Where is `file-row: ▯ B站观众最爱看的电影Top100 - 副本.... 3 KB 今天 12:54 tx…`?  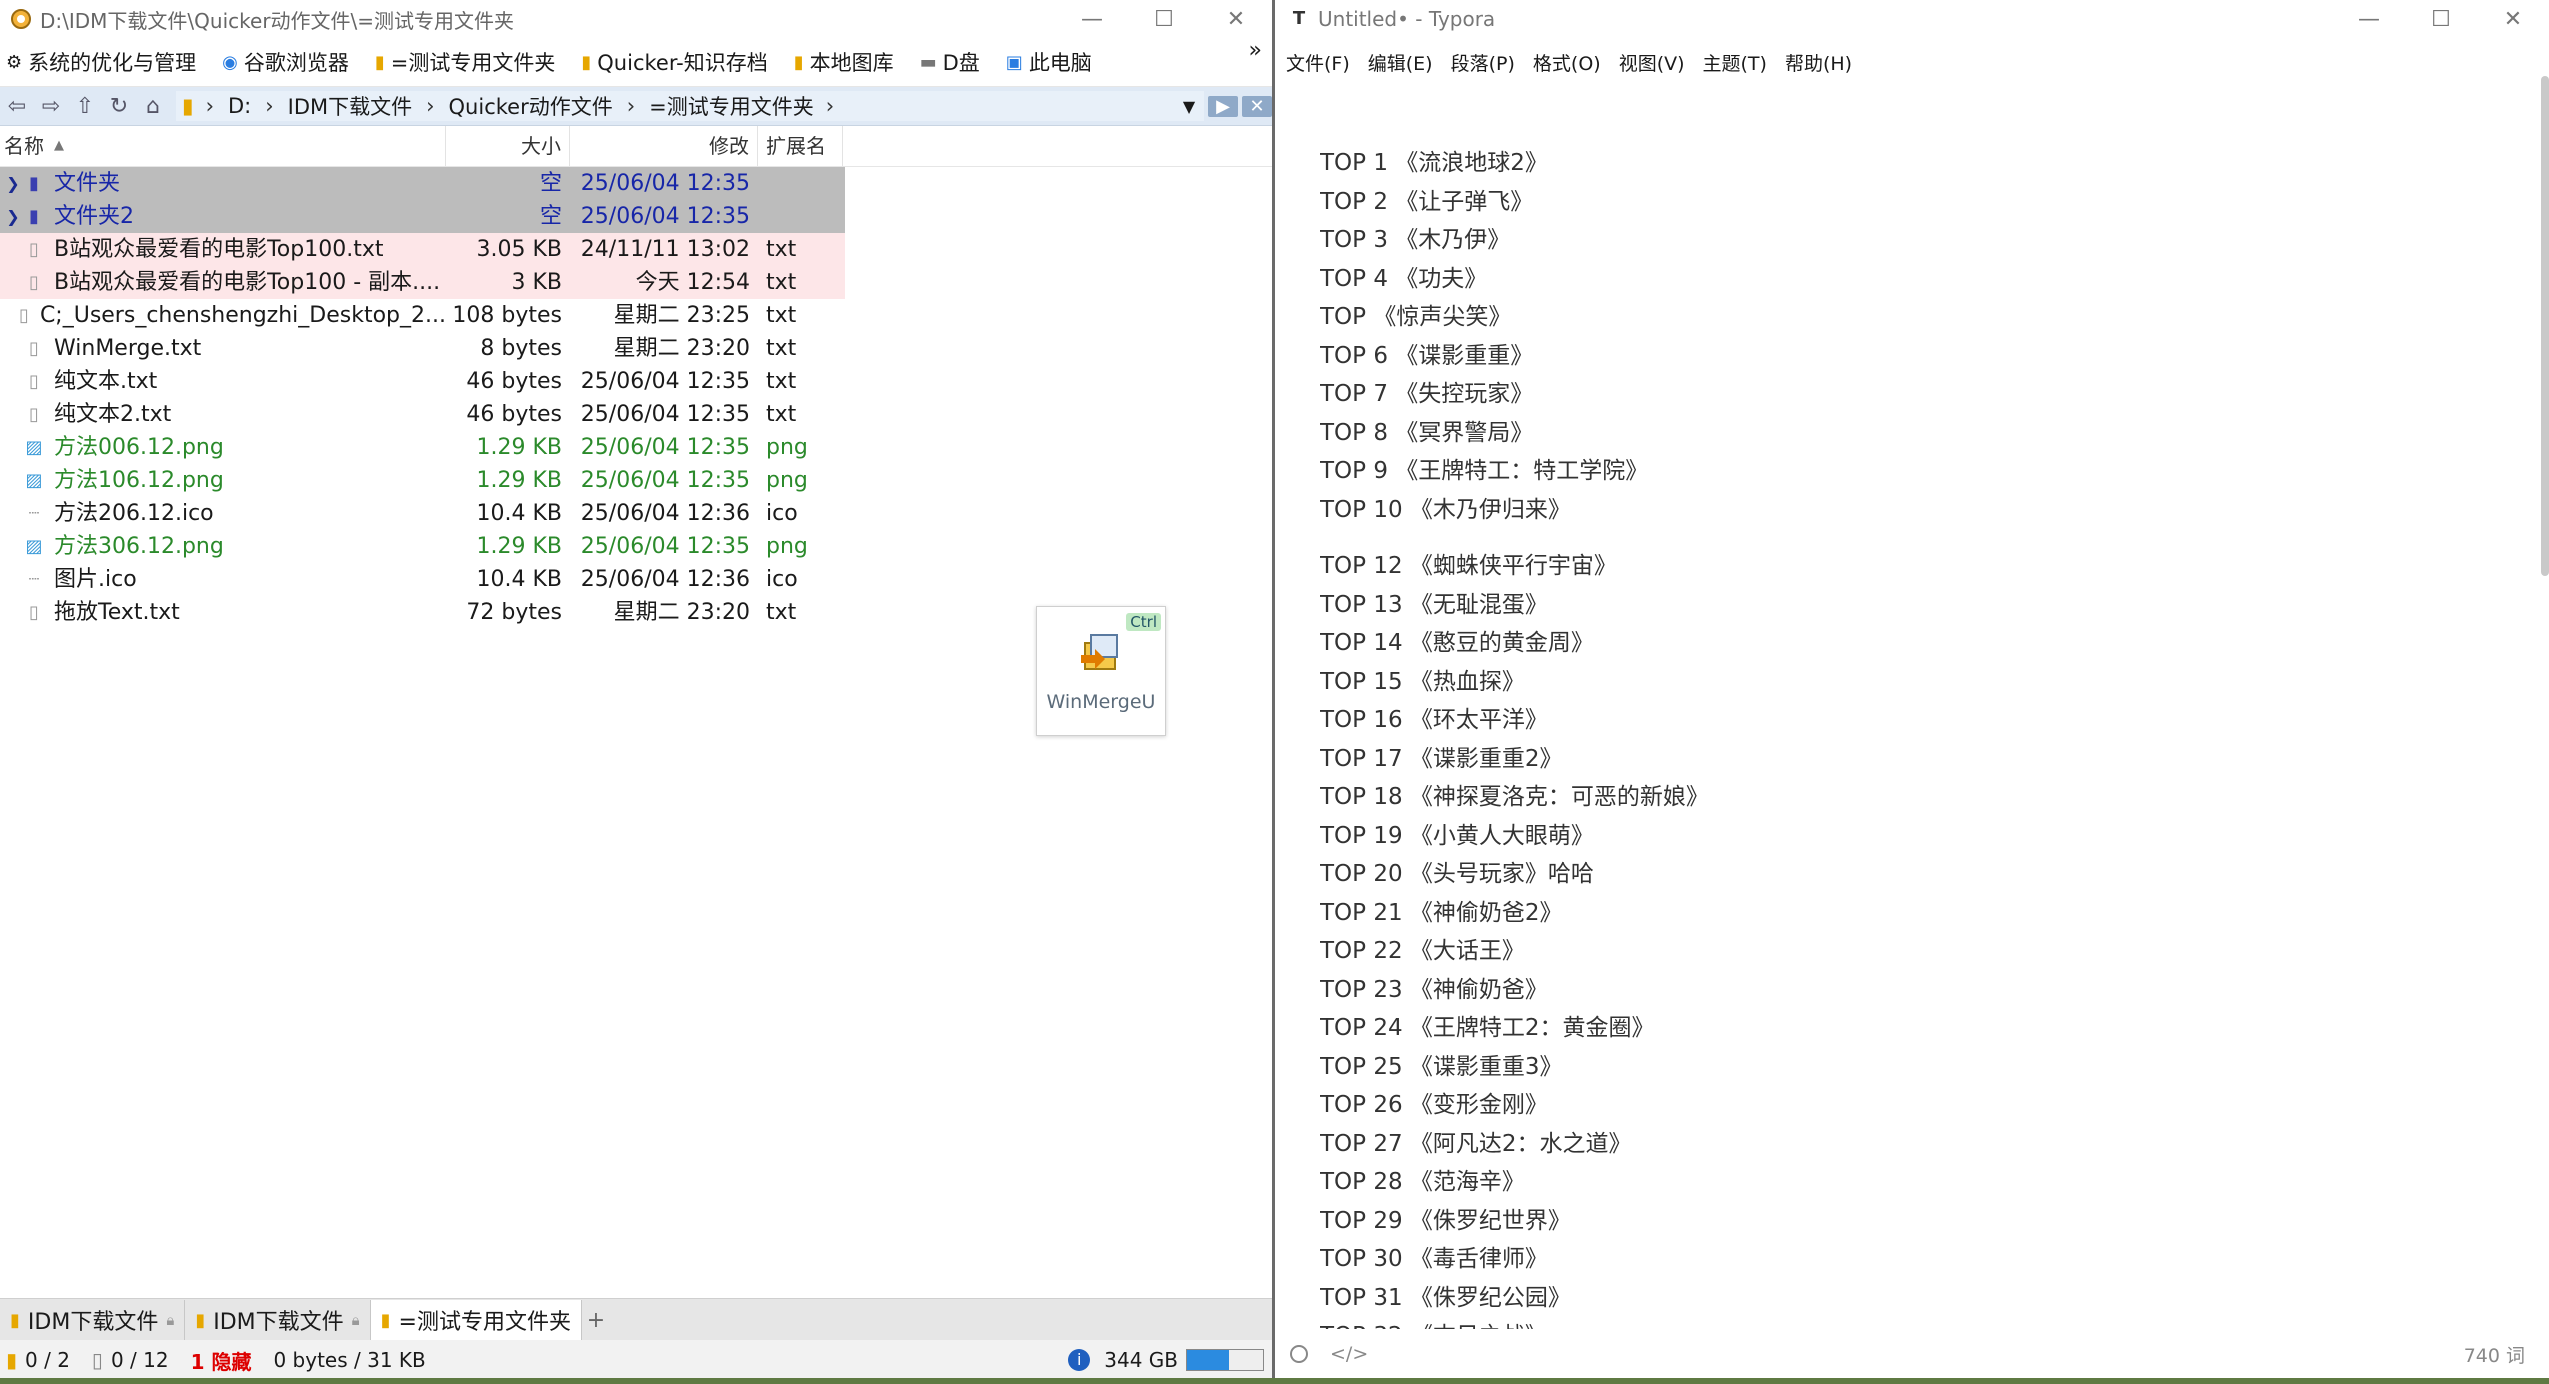 file-row: ▯ B站观众最爱看的电影Top100 - 副本.... 3 KB 今天 12:54 tx… is located at coordinates (422, 282).